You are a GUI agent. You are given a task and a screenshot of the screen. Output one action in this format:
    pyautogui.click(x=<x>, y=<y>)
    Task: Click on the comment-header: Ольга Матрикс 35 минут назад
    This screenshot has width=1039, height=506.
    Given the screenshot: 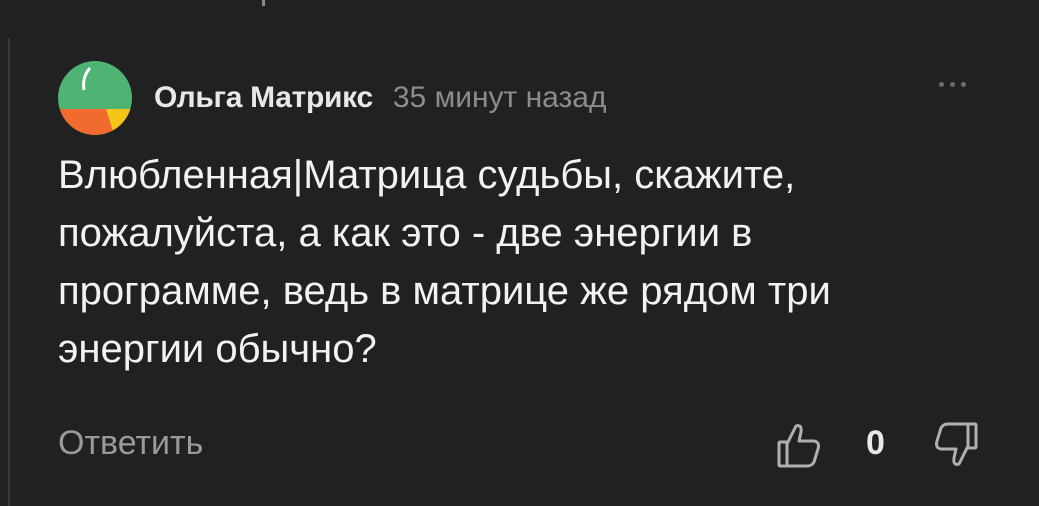 What is the action you would take?
    pyautogui.click(x=518, y=98)
    